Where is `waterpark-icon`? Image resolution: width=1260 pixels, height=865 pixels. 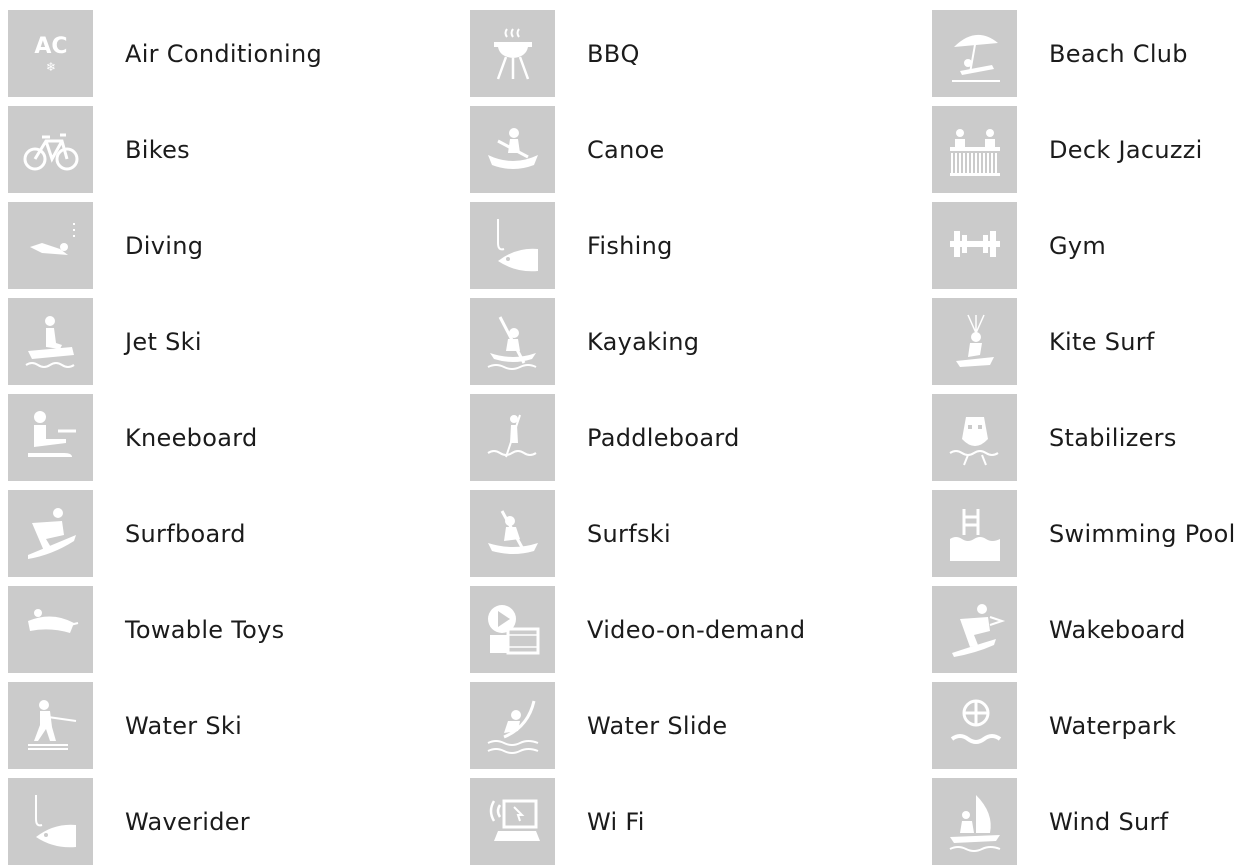 waterpark-icon is located at coordinates (974, 725).